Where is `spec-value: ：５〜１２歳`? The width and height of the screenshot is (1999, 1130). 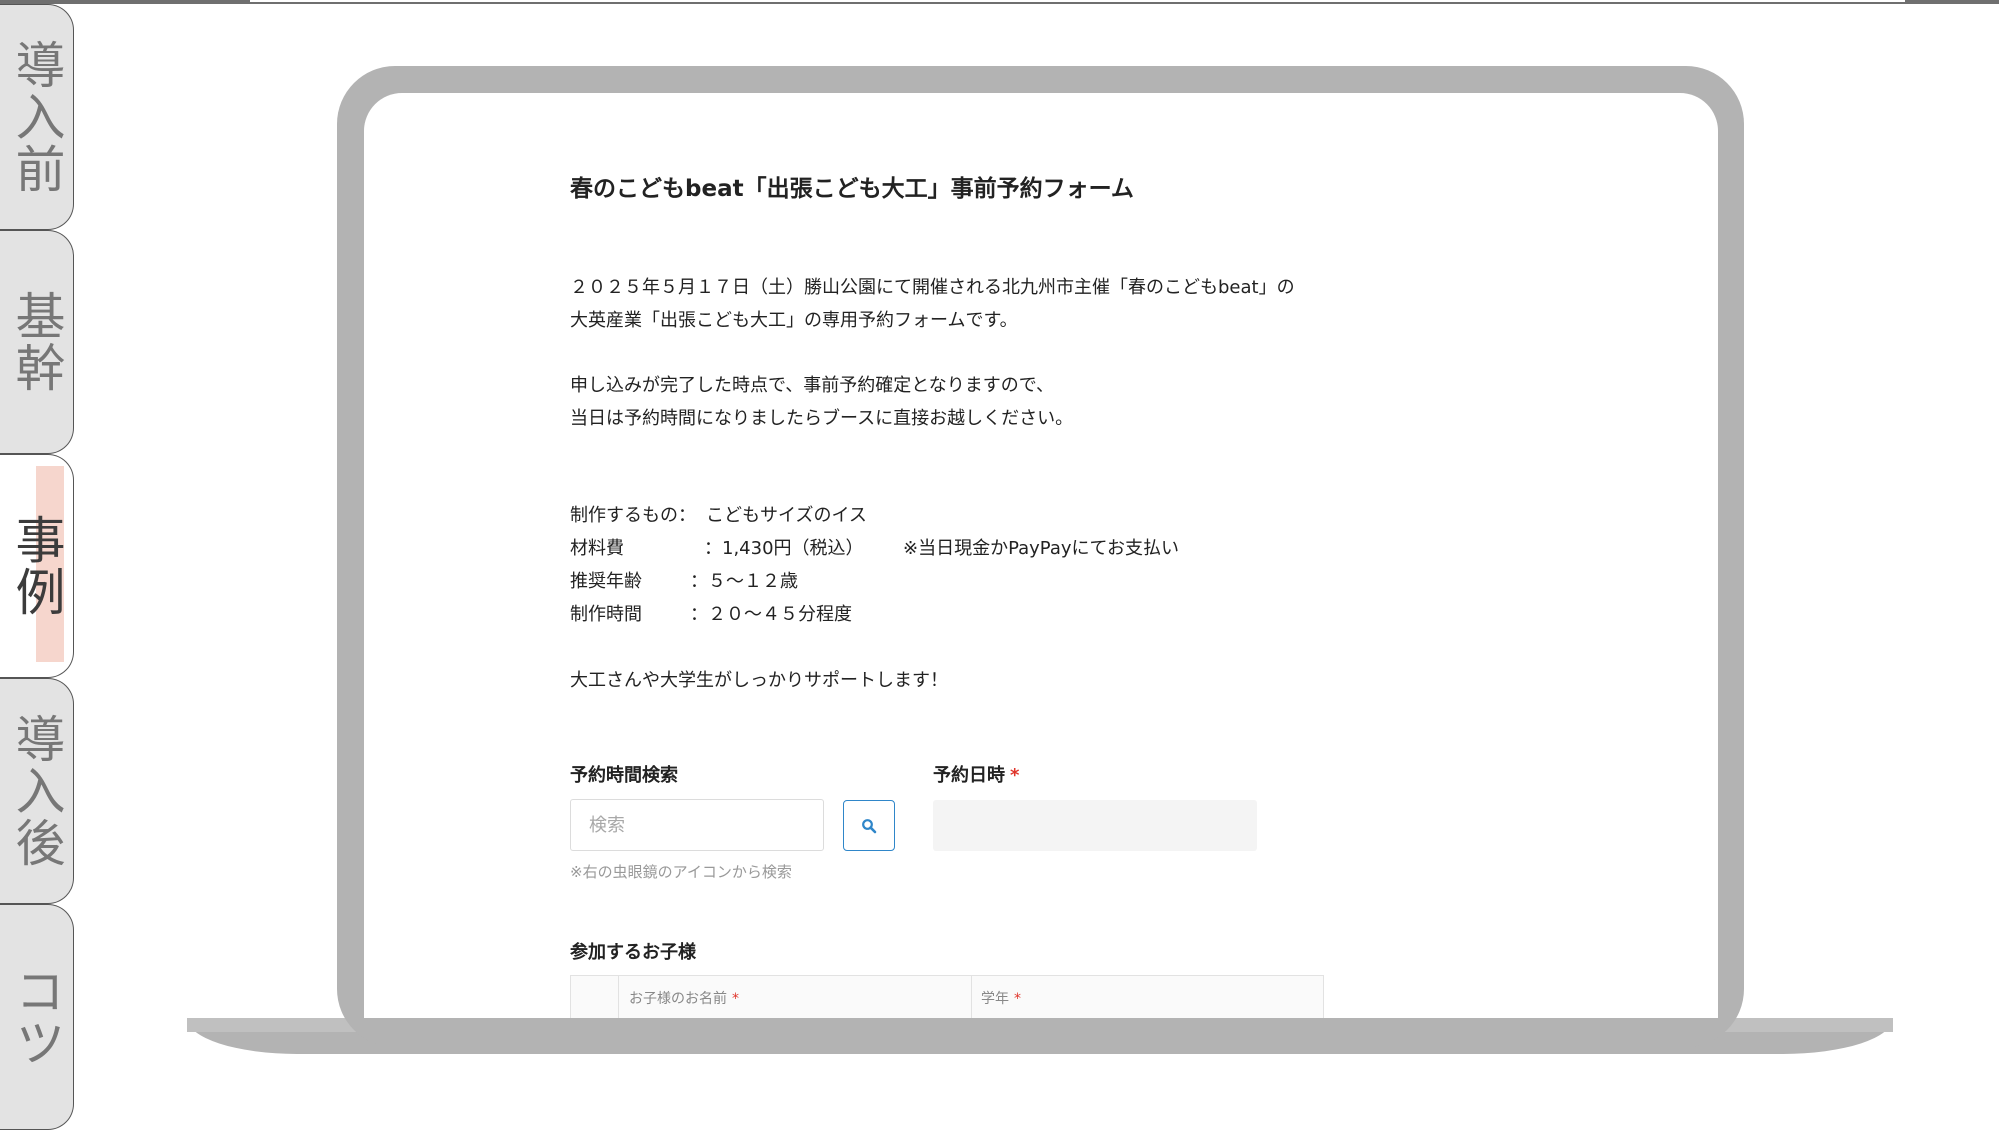
spec-value: ：５〜１２歳 is located at coordinates (744, 581).